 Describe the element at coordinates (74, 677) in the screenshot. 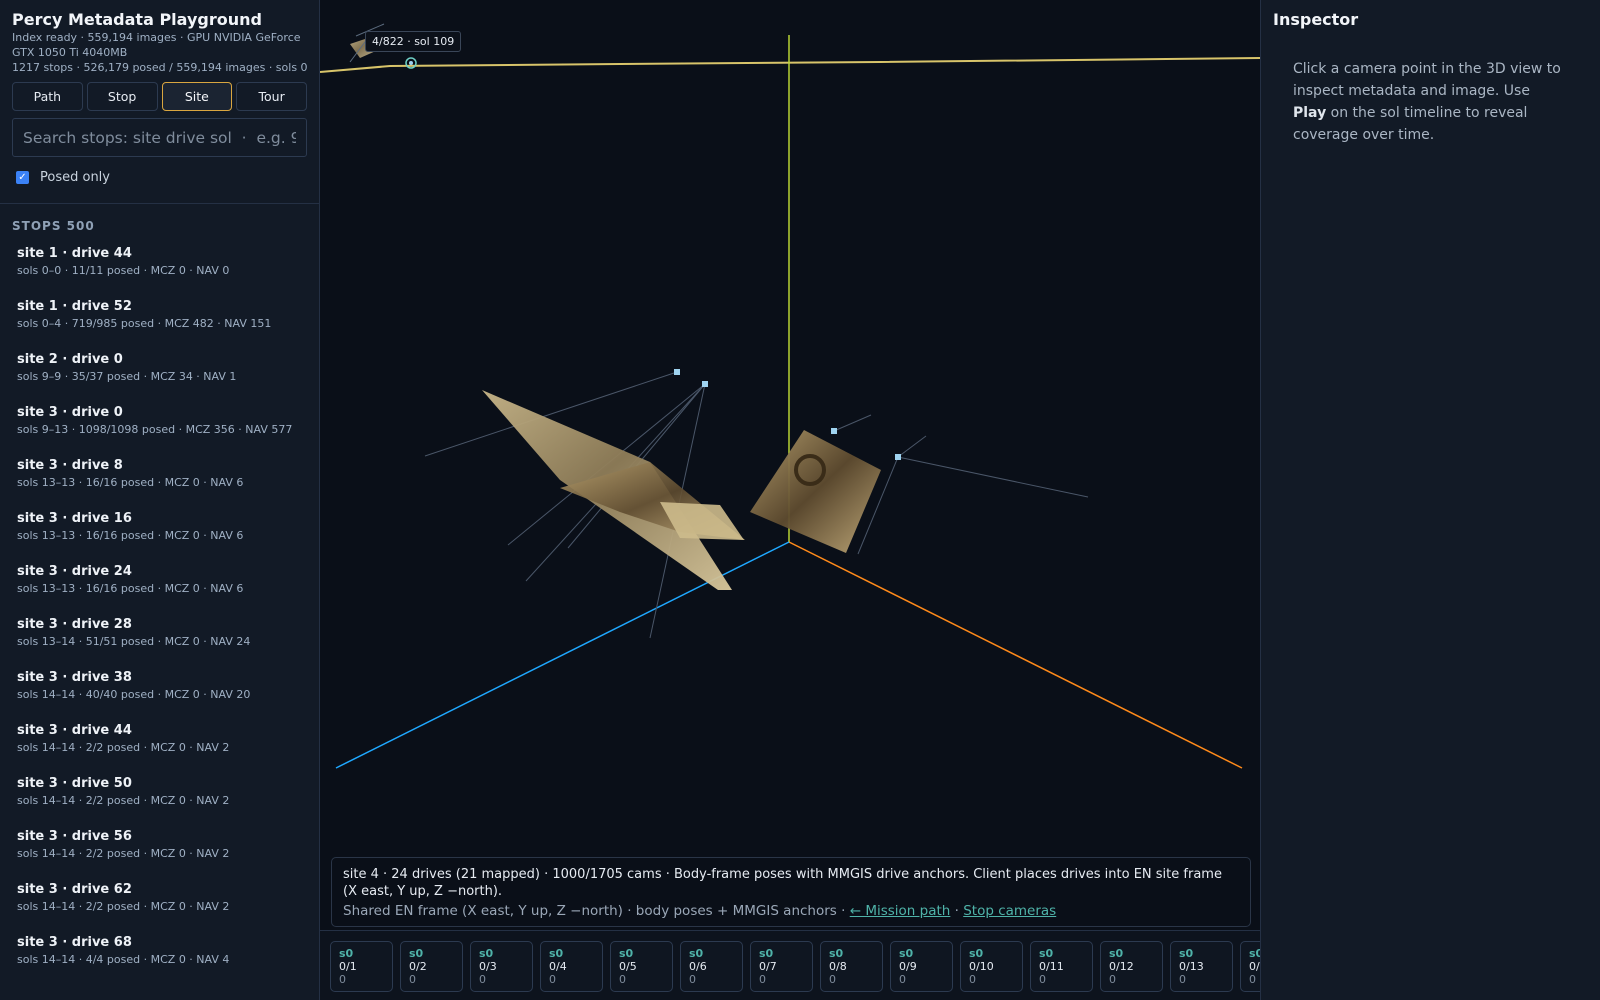

I see `stop-title: site 3 · drive 38` at that location.